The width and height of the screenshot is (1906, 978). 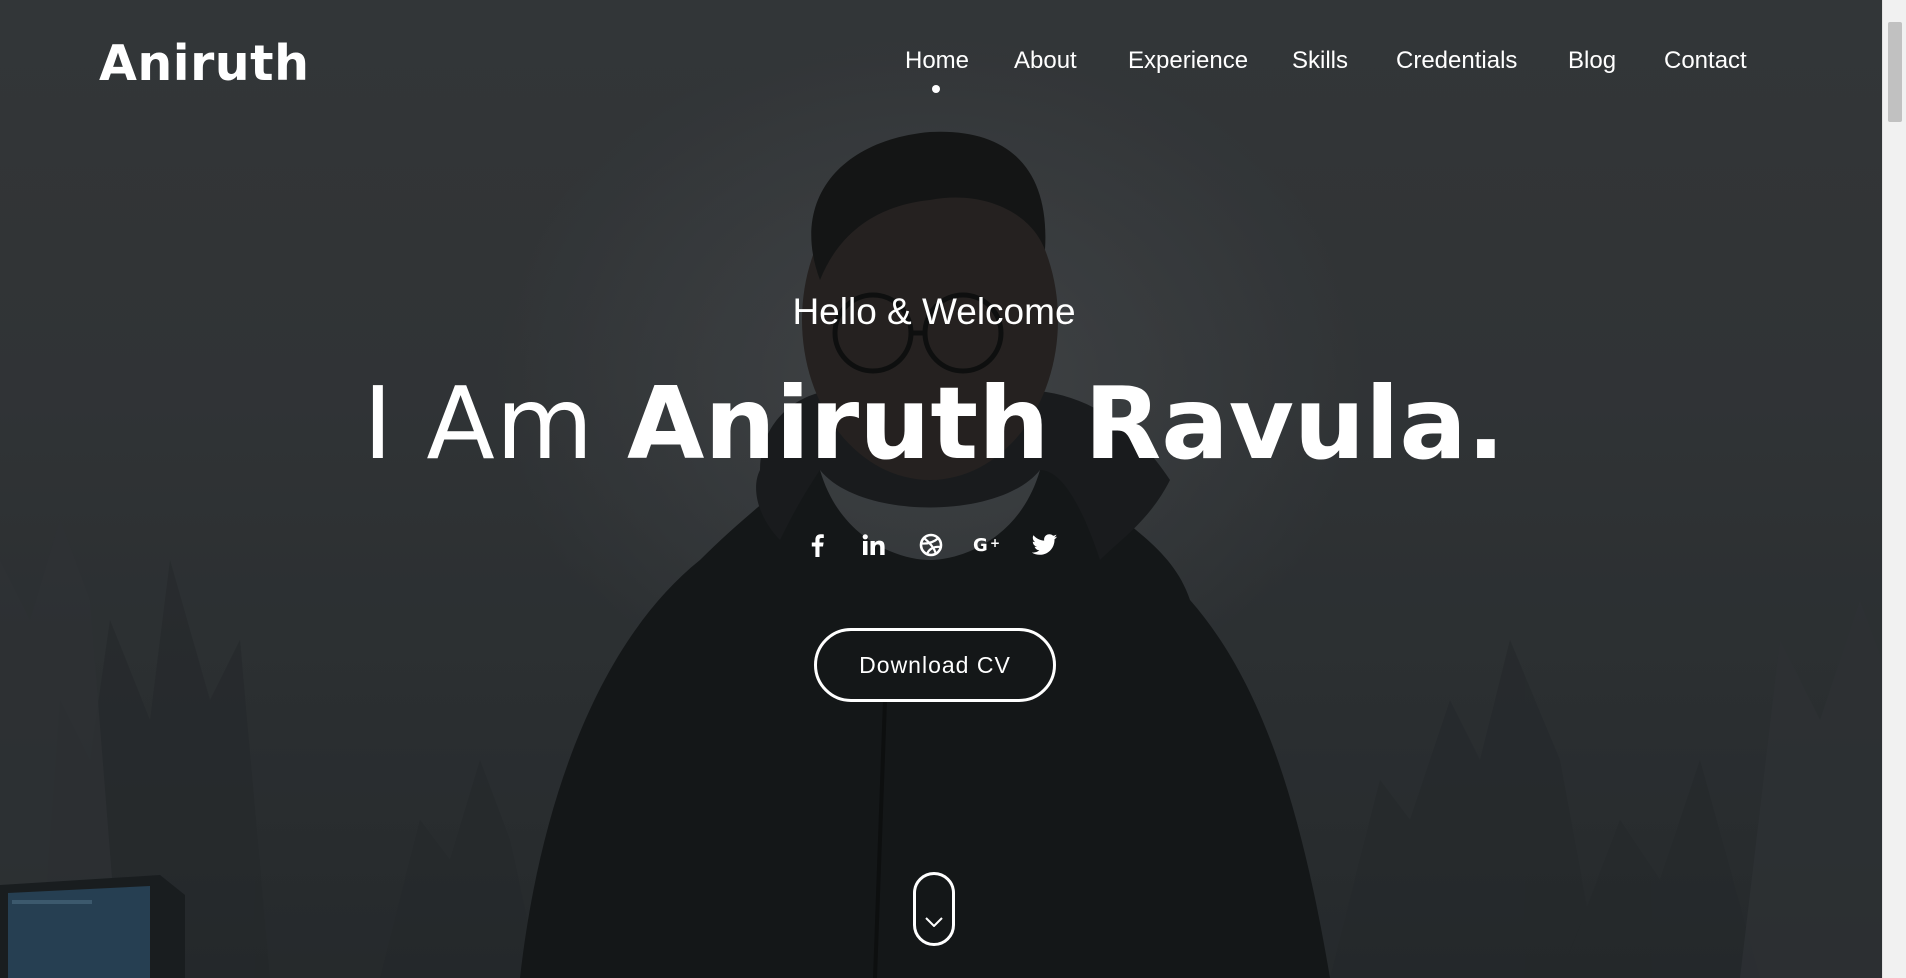 I want to click on social-links: G +, so click(x=935, y=545).